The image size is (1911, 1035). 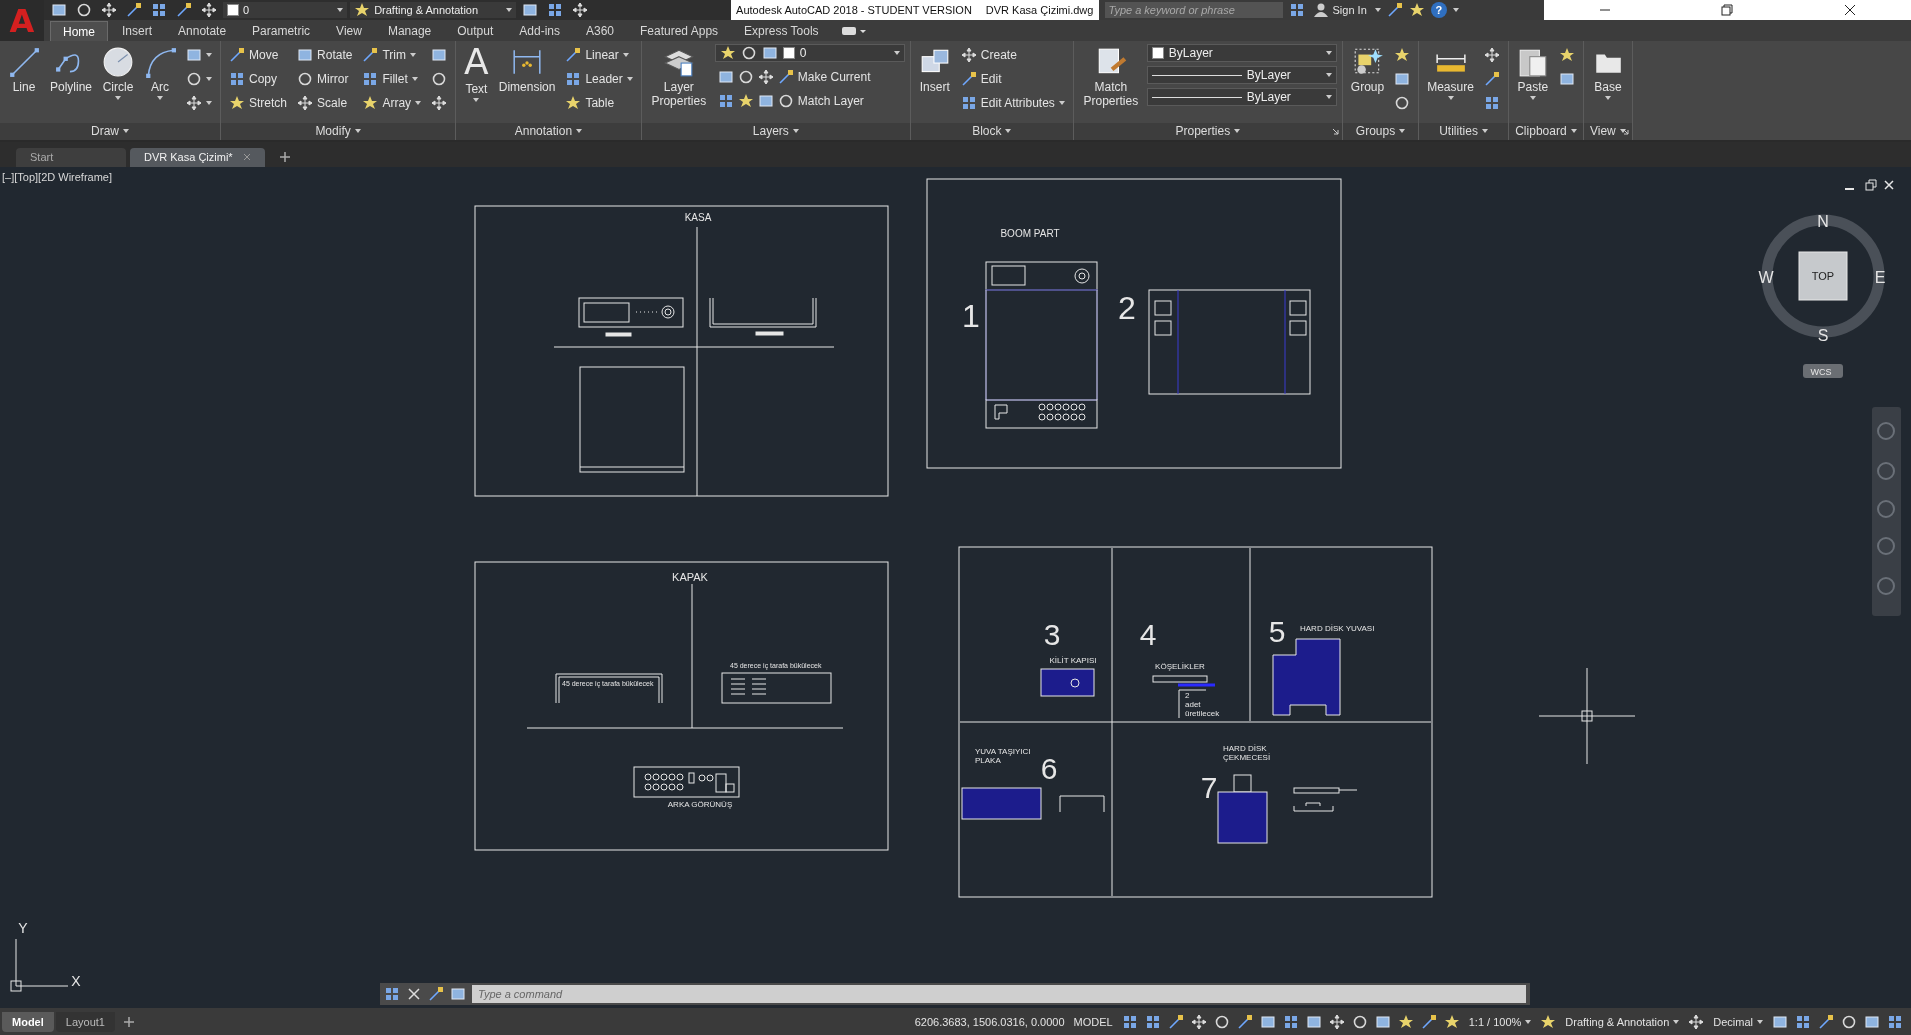 I want to click on ribbon-tab: Parametric, so click(x=281, y=31).